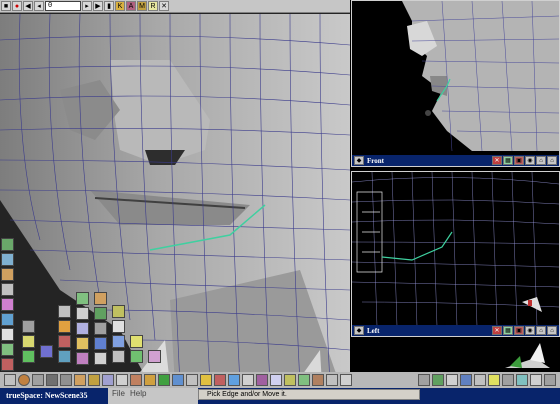  I want to click on tools-icon: ✕, so click(164, 6).